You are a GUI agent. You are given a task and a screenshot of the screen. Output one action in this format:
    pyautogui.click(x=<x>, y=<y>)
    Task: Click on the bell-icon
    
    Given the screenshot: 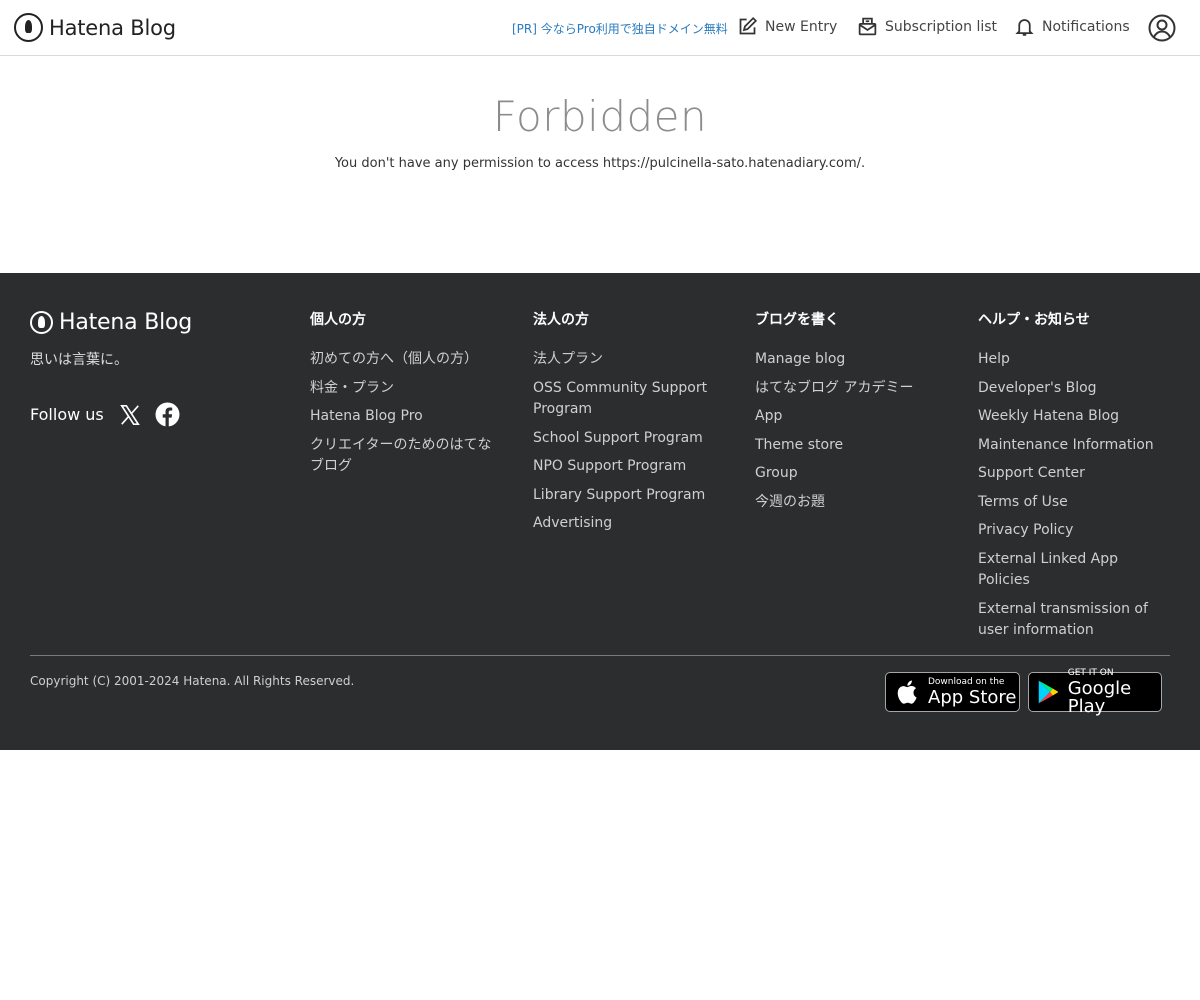 What is the action you would take?
    pyautogui.click(x=1024, y=27)
    